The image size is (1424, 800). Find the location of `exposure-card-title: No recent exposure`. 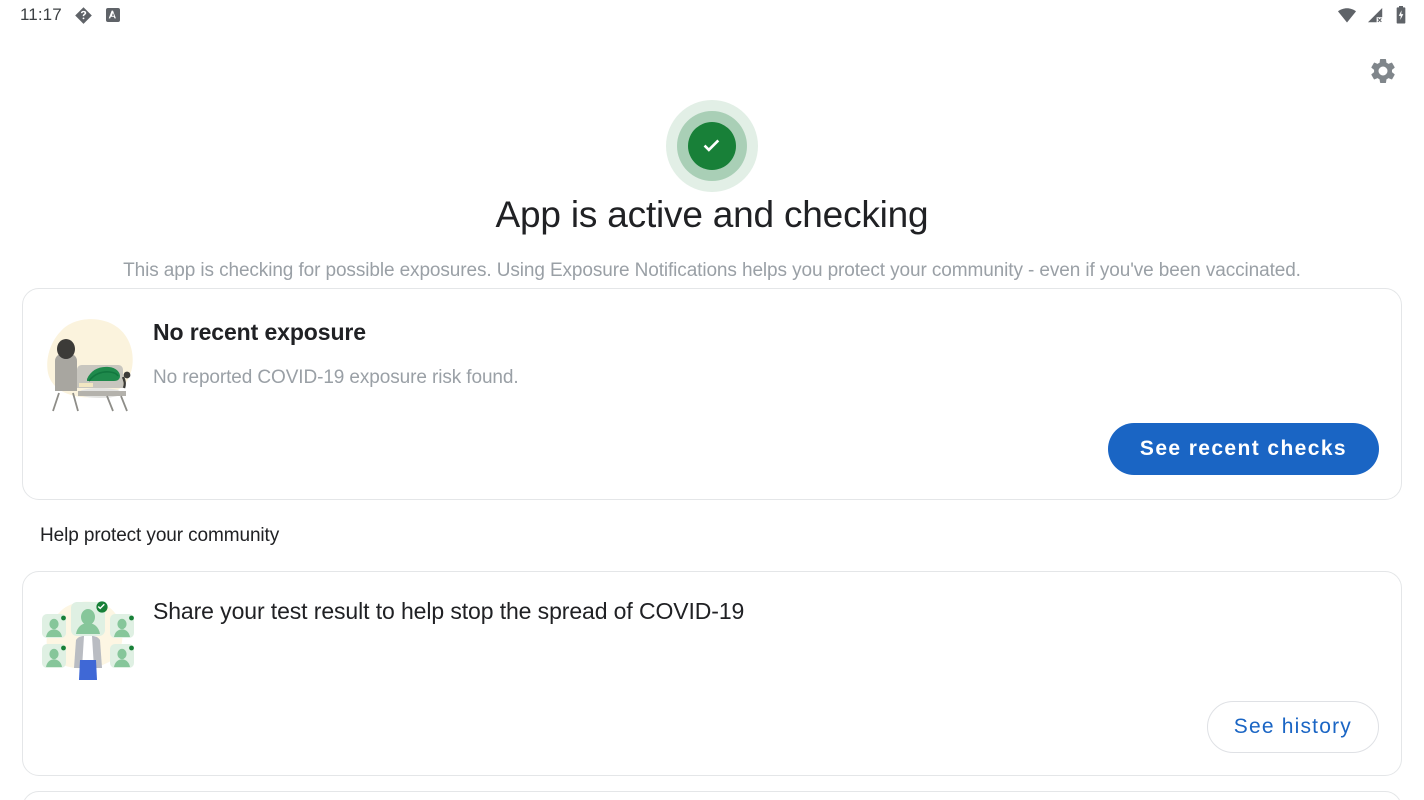

exposure-card-title: No recent exposure is located at coordinates (259, 332).